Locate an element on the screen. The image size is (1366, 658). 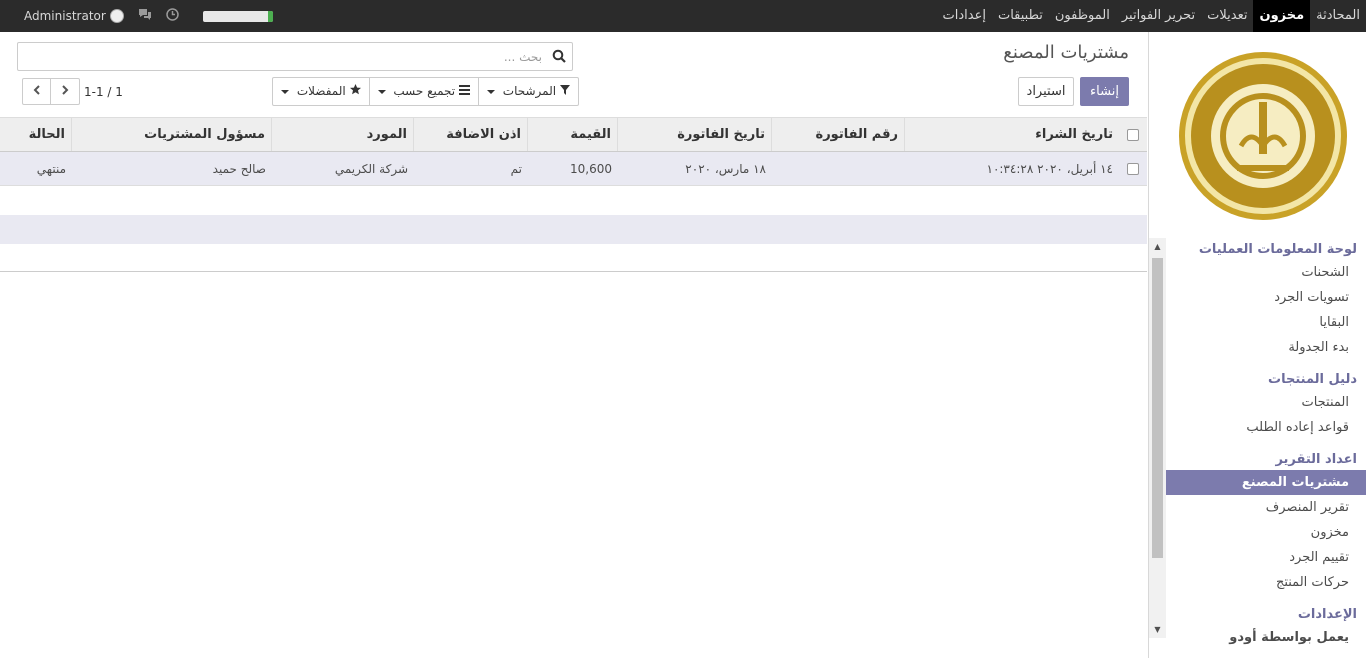
favorites-label: المفضلات is located at coordinates (321, 91).